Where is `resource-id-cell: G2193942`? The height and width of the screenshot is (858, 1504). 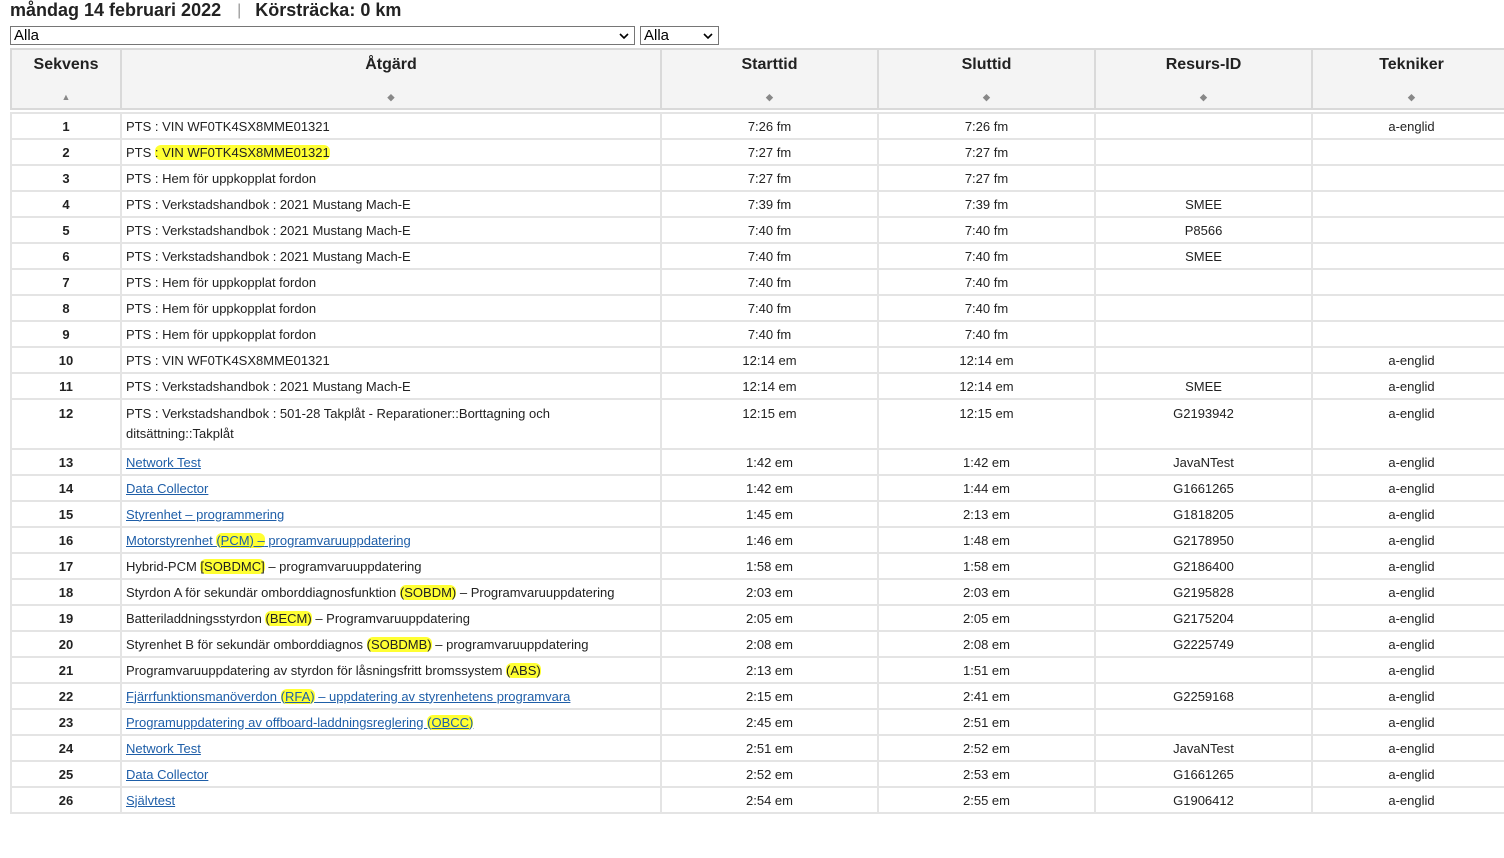 resource-id-cell: G2193942 is located at coordinates (1203, 424).